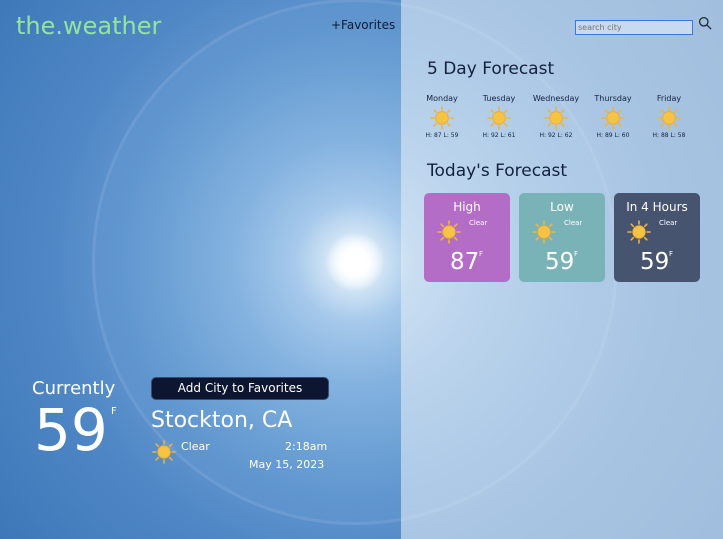 Image resolution: width=723 pixels, height=539 pixels. What do you see at coordinates (114, 411) in the screenshot?
I see `current-temperature-unit: F` at bounding box center [114, 411].